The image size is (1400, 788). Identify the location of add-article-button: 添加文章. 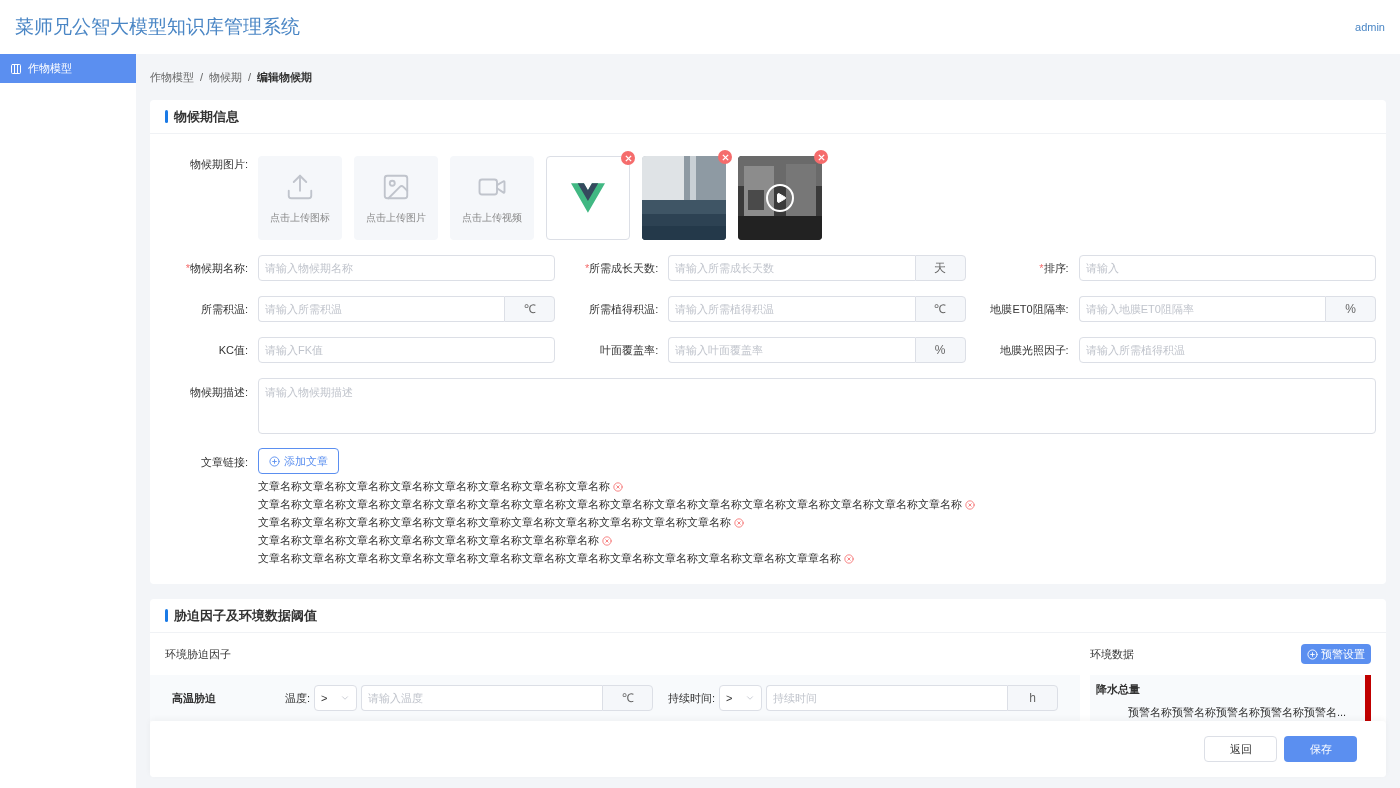
(298, 461).